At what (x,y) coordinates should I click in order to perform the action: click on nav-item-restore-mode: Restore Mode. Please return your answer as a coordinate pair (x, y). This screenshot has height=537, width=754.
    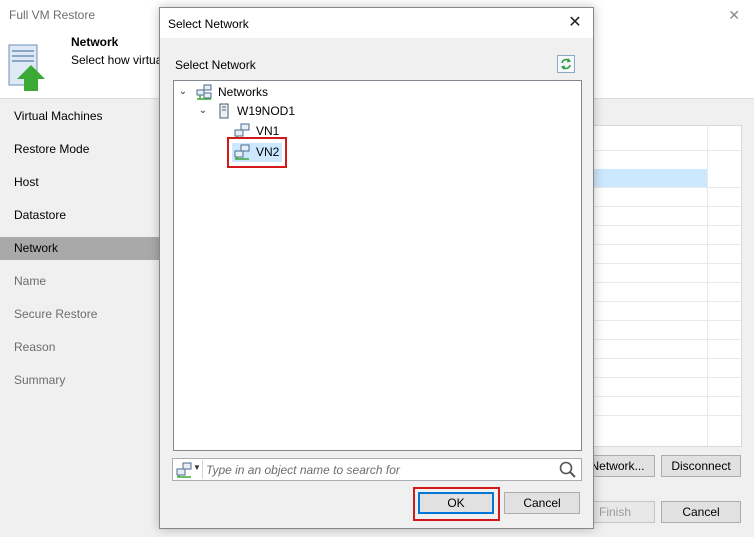
    Looking at the image, I should click on (79, 149).